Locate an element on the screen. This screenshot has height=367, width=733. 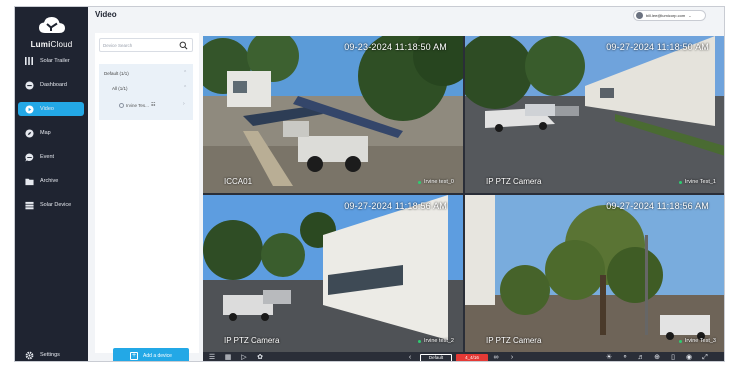
tile-device-tag: Irvine Test_1 is located at coordinates (697, 182).